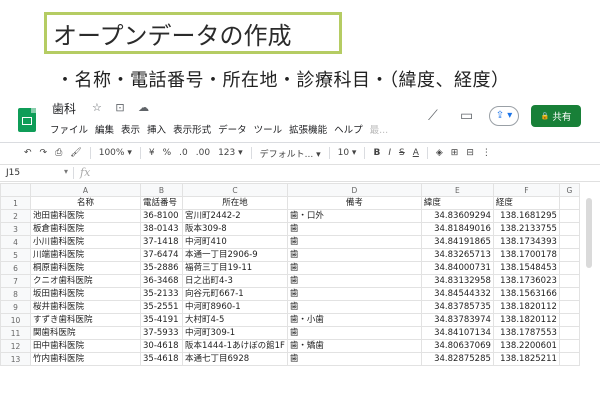 Image resolution: width=600 pixels, height=400 pixels. Describe the element at coordinates (161, 281) in the screenshot. I see `cell: 36-3468` at that location.